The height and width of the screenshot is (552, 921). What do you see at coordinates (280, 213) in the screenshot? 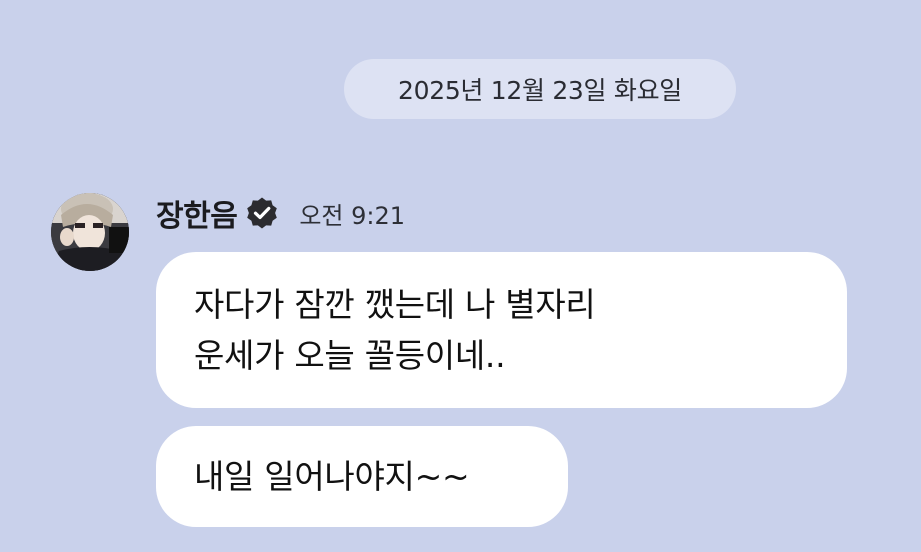
I see `message-header: 장한음 오전 9:21` at bounding box center [280, 213].